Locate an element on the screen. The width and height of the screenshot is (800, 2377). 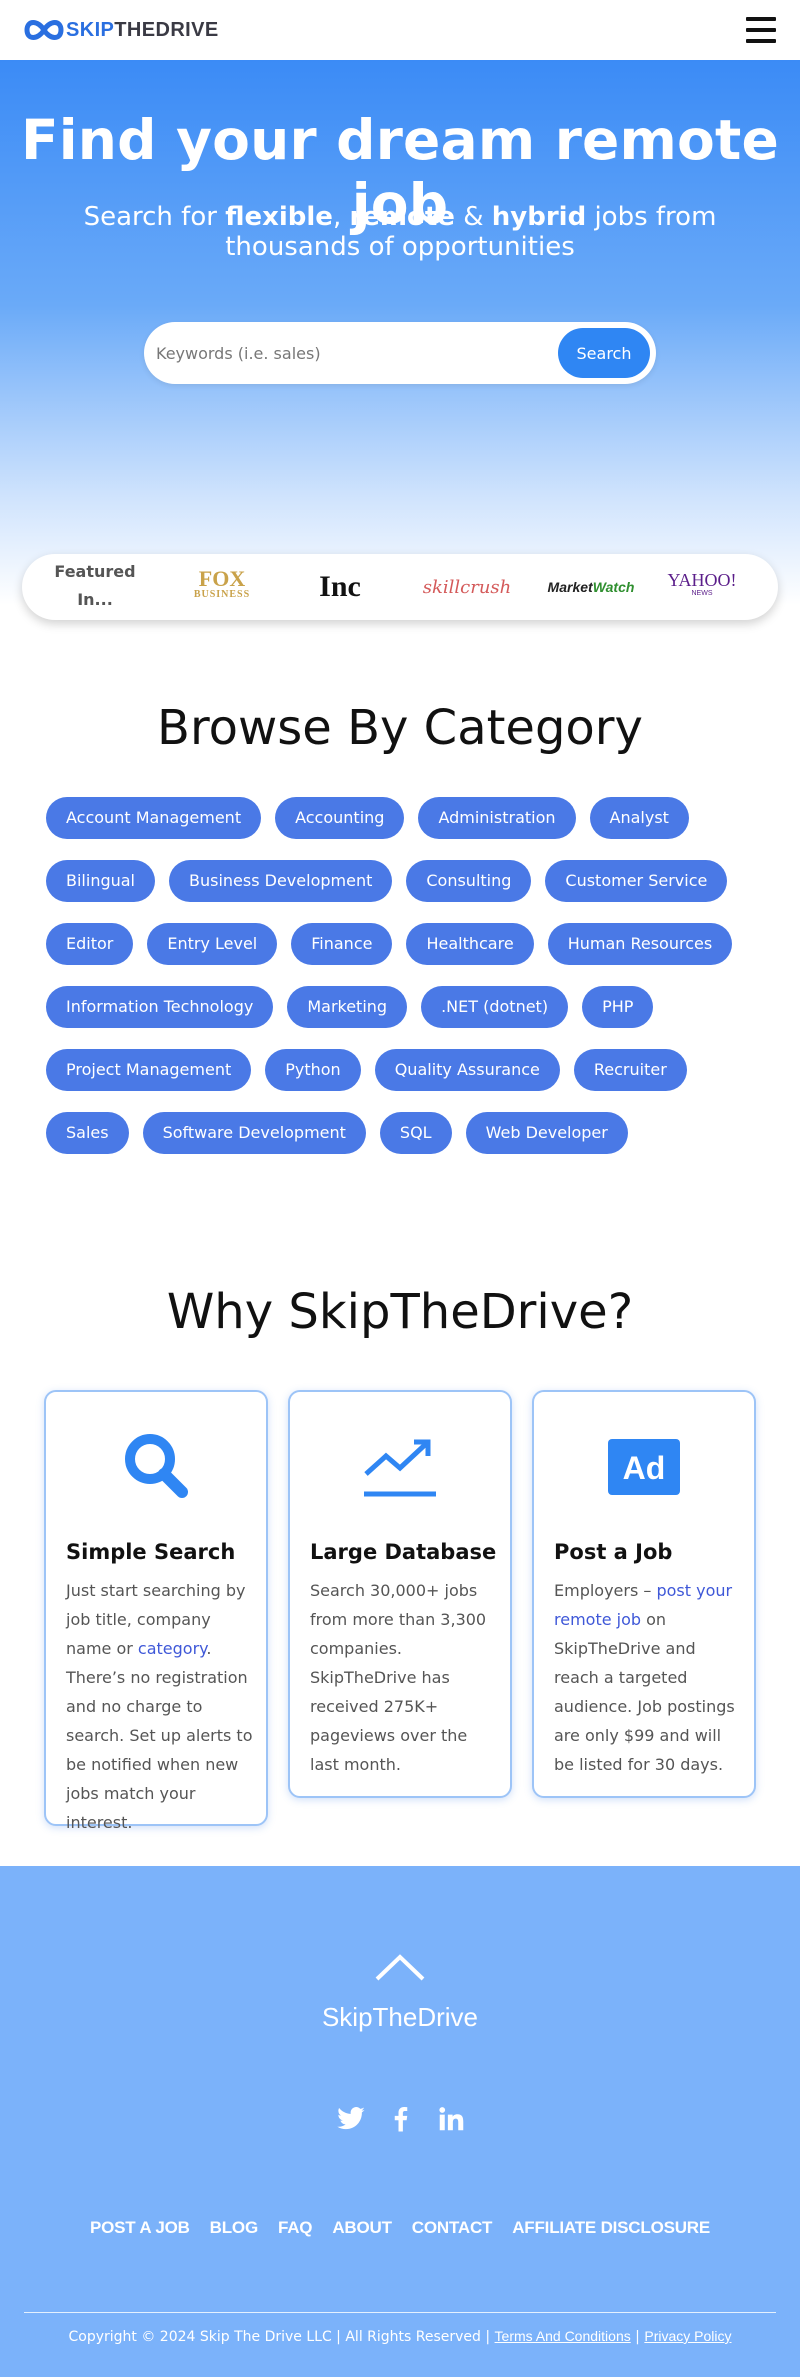
search-bar: Search is located at coordinates (400, 353).